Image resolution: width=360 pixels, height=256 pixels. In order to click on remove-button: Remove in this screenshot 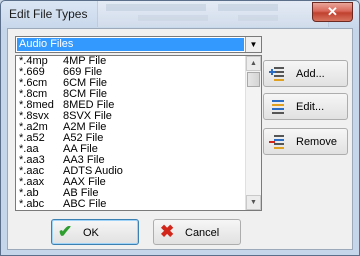, I will do `click(305, 141)`.